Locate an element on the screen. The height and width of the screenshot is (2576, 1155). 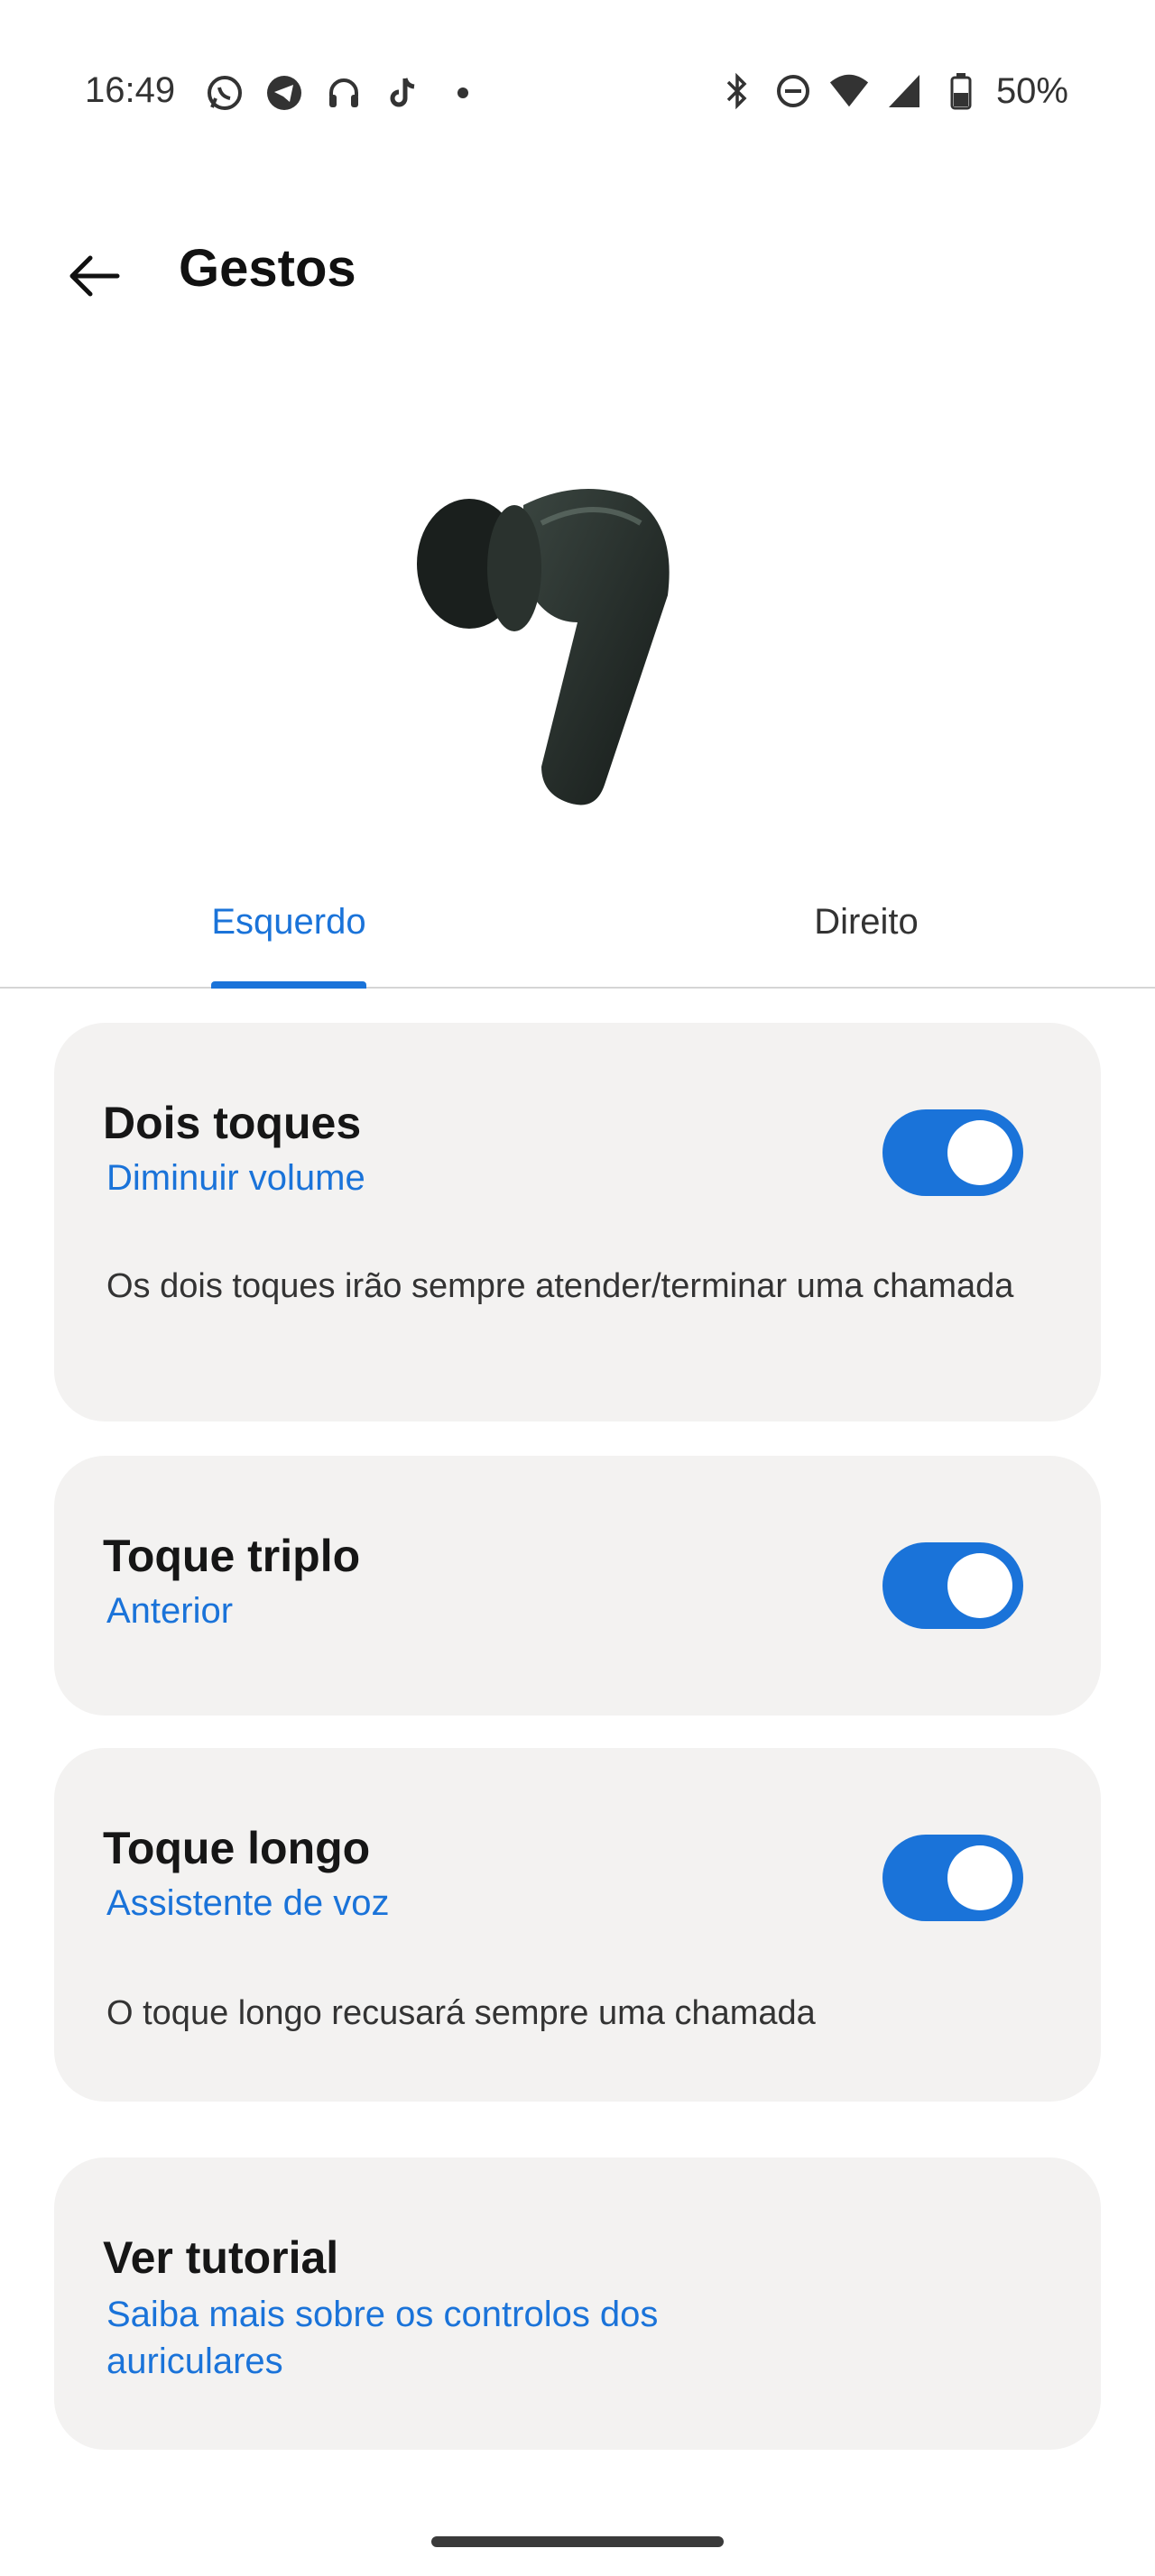
headphones-icon is located at coordinates (344, 93).